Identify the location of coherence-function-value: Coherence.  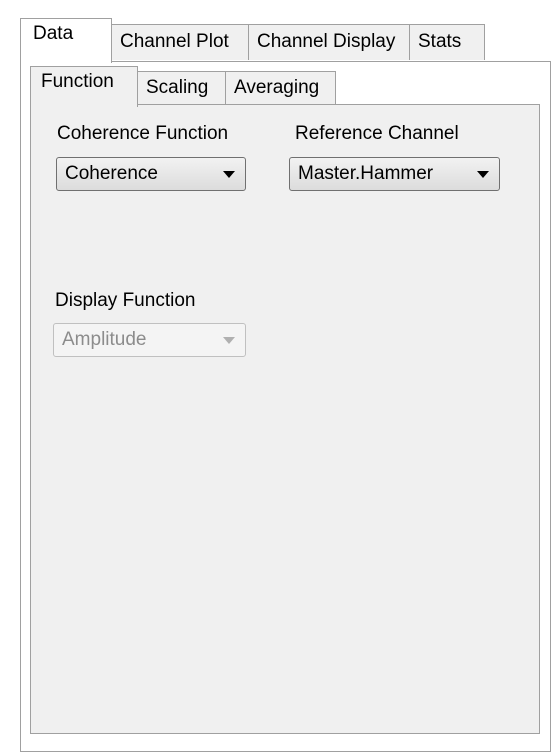
(111, 173).